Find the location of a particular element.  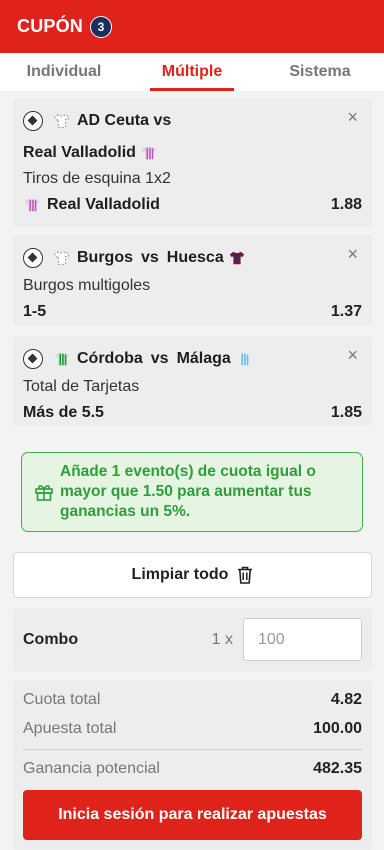

potential-winnings-value: 482.35 is located at coordinates (337, 768).